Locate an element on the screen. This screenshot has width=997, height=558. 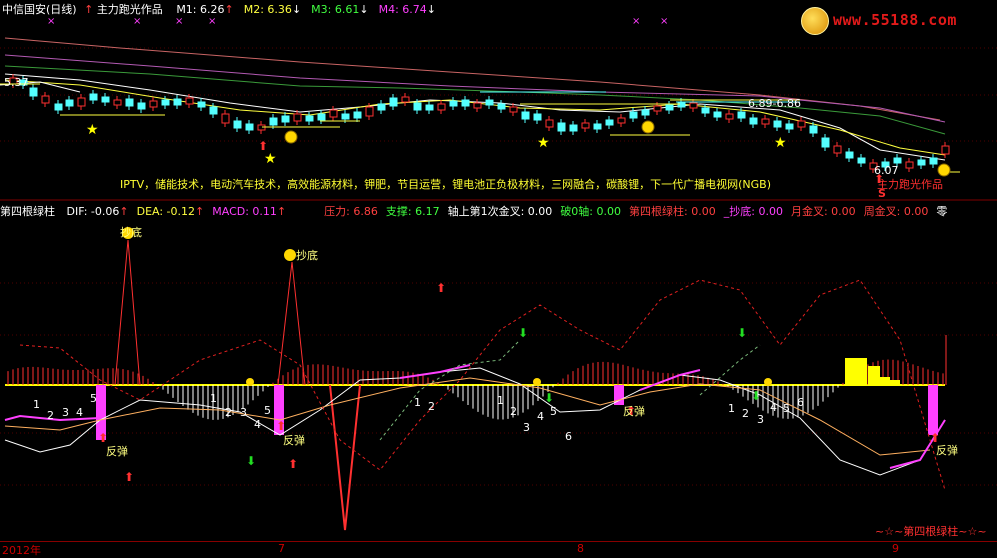
watermark-url: www.55188.com is located at coordinates (895, 20).